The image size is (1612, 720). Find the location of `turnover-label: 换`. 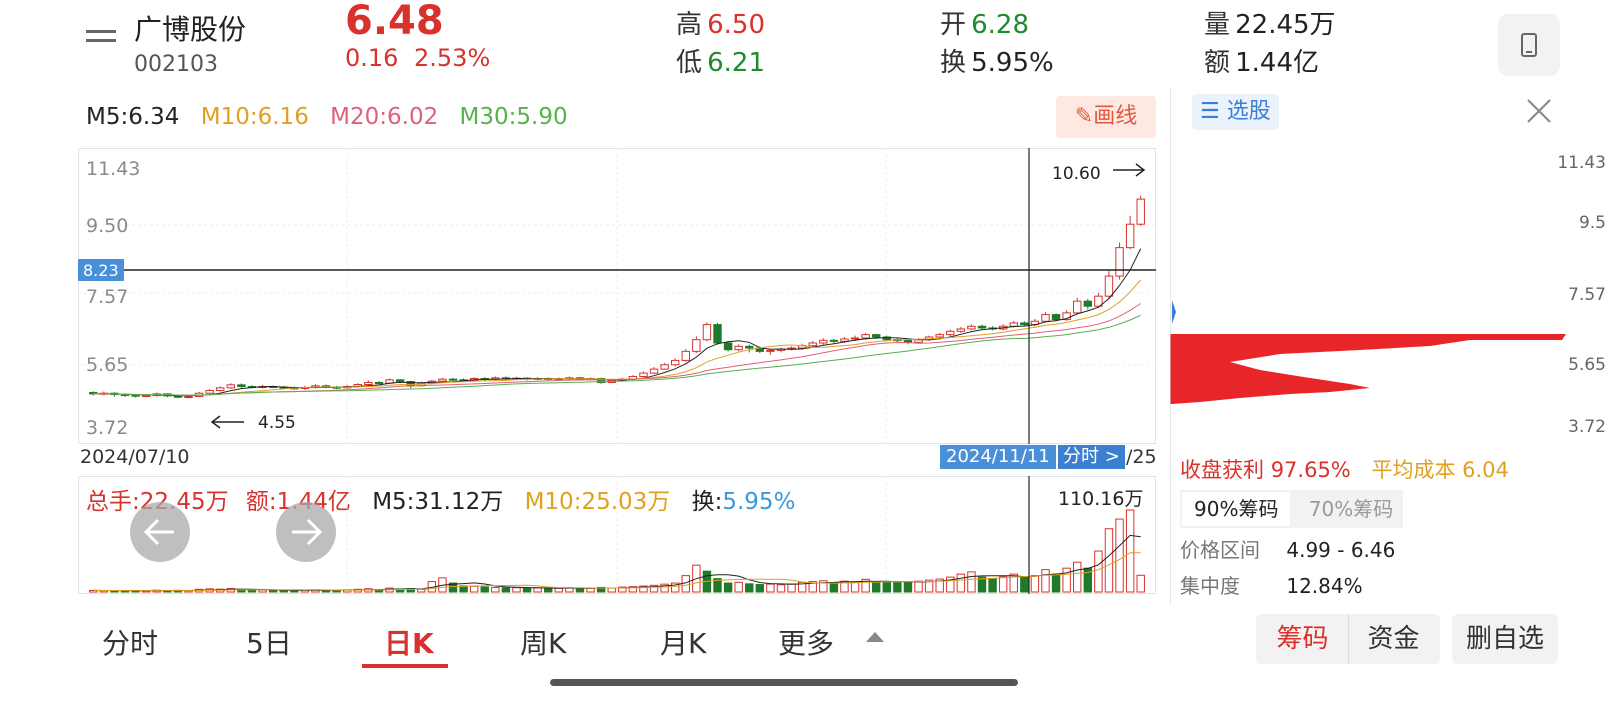

turnover-label: 换 is located at coordinates (953, 63).